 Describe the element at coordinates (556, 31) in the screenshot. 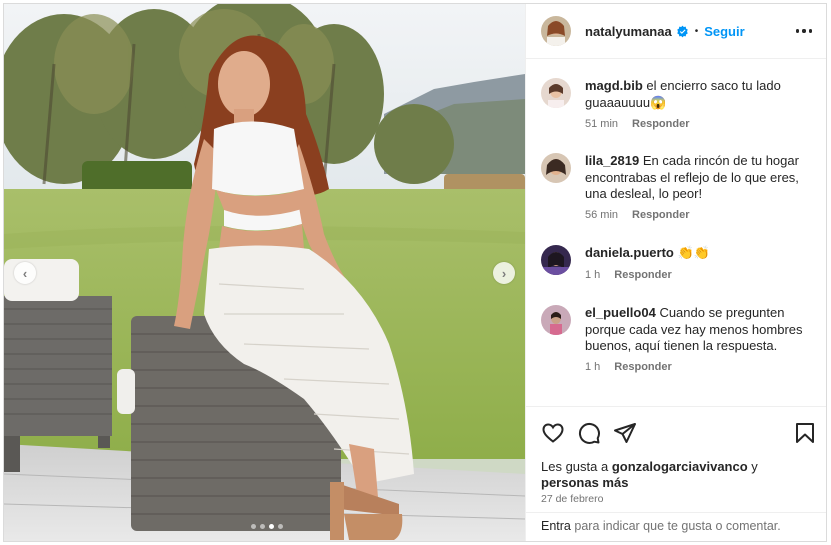

I see `author-avatar` at that location.